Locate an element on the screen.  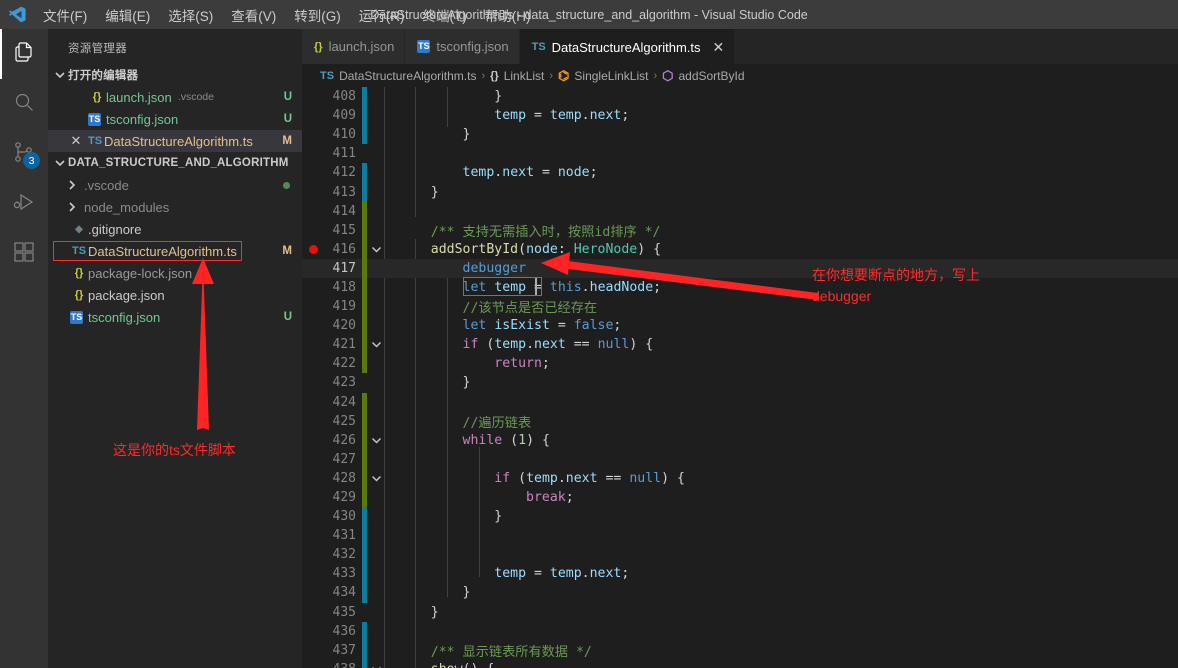
code-line: 428 if (temp.next == null) { is located at coordinates (740, 478).